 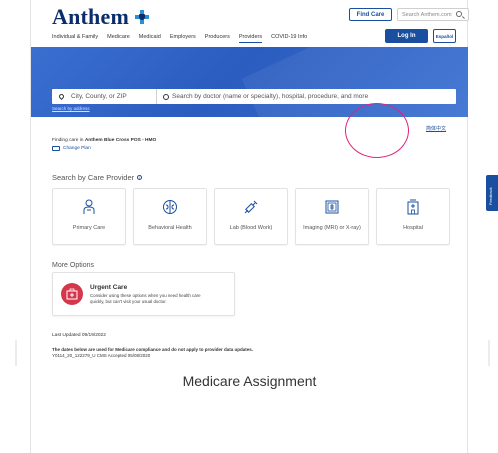 What do you see at coordinates (61, 96) in the screenshot?
I see `location-pin-icon` at bounding box center [61, 96].